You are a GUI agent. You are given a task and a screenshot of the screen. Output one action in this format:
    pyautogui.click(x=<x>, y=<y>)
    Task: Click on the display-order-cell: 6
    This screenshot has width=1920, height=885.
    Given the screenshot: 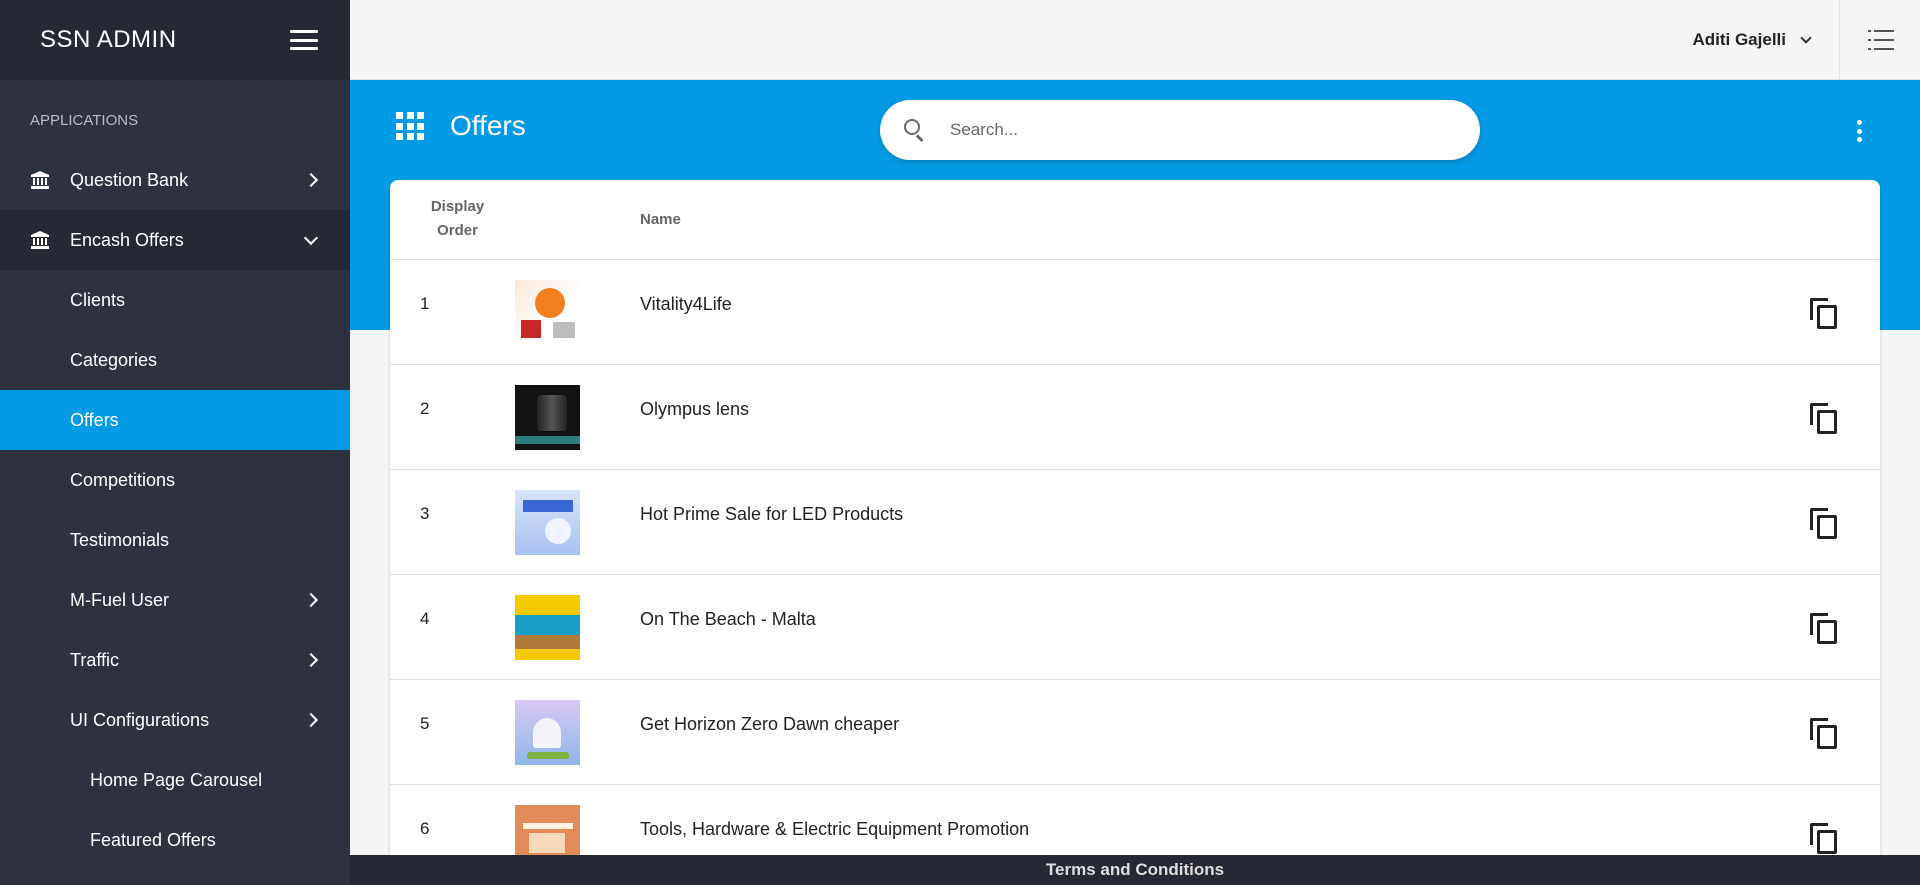 What is the action you would take?
    pyautogui.click(x=425, y=828)
    